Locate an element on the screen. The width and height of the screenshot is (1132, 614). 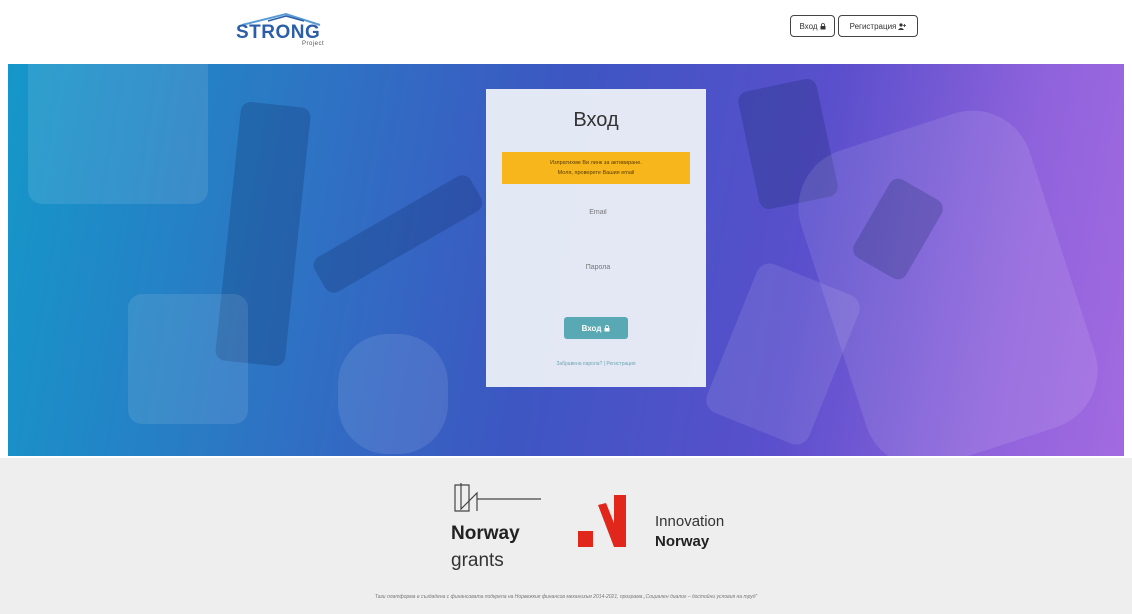
site-header: STRONG Project Вход Регистрация is located at coordinates (566, 31).